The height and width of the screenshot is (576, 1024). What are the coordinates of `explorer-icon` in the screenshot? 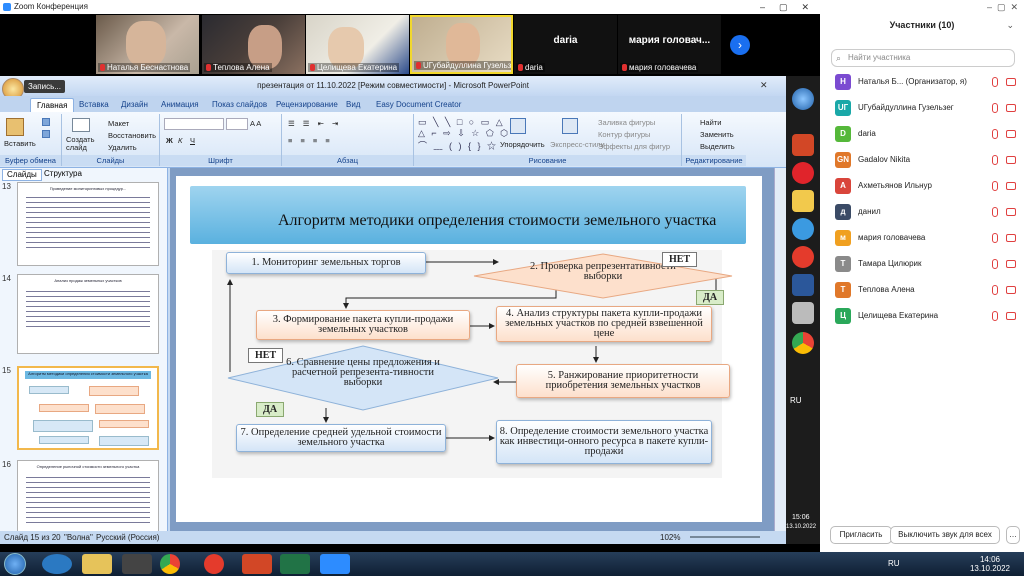 It's located at (97, 564).